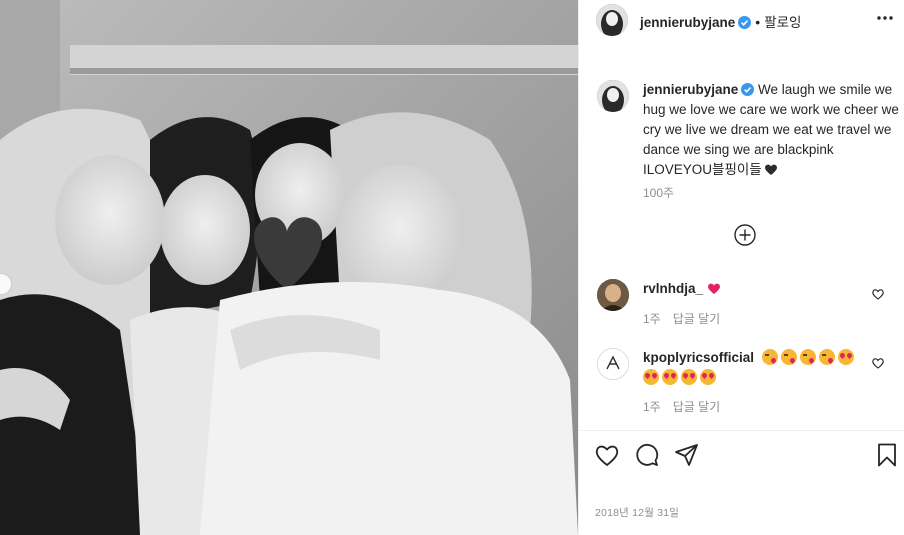 This screenshot has width=904, height=535. I want to click on more-options-icon, so click(885, 18).